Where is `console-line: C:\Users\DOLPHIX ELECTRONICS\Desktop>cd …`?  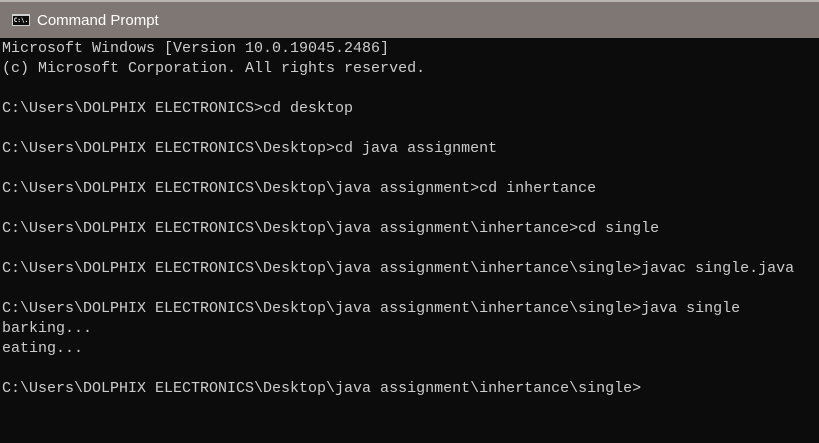 console-line: C:\Users\DOLPHIX ELECTRONICS\Desktop>cd … is located at coordinates (250, 148).